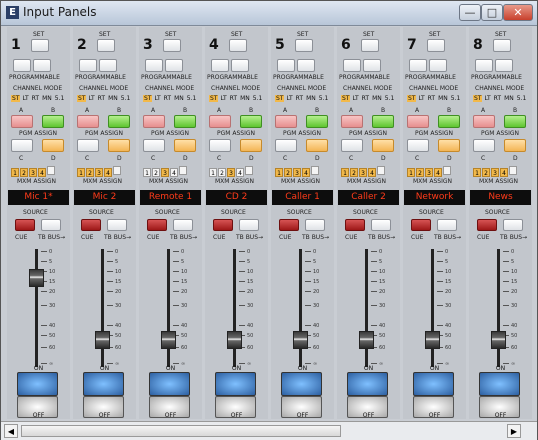 This screenshot has height=440, width=538. I want to click on source-display: Remote 1, so click(170, 197).